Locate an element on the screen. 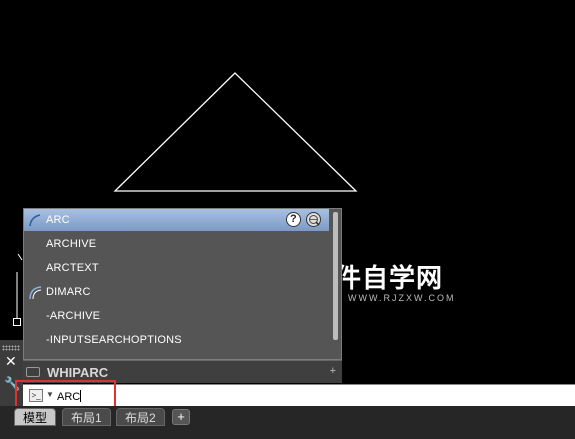  dimarc-icon is located at coordinates (35, 293).